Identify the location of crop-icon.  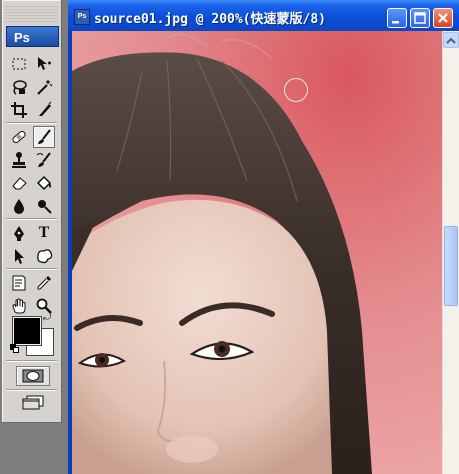
(19, 110).